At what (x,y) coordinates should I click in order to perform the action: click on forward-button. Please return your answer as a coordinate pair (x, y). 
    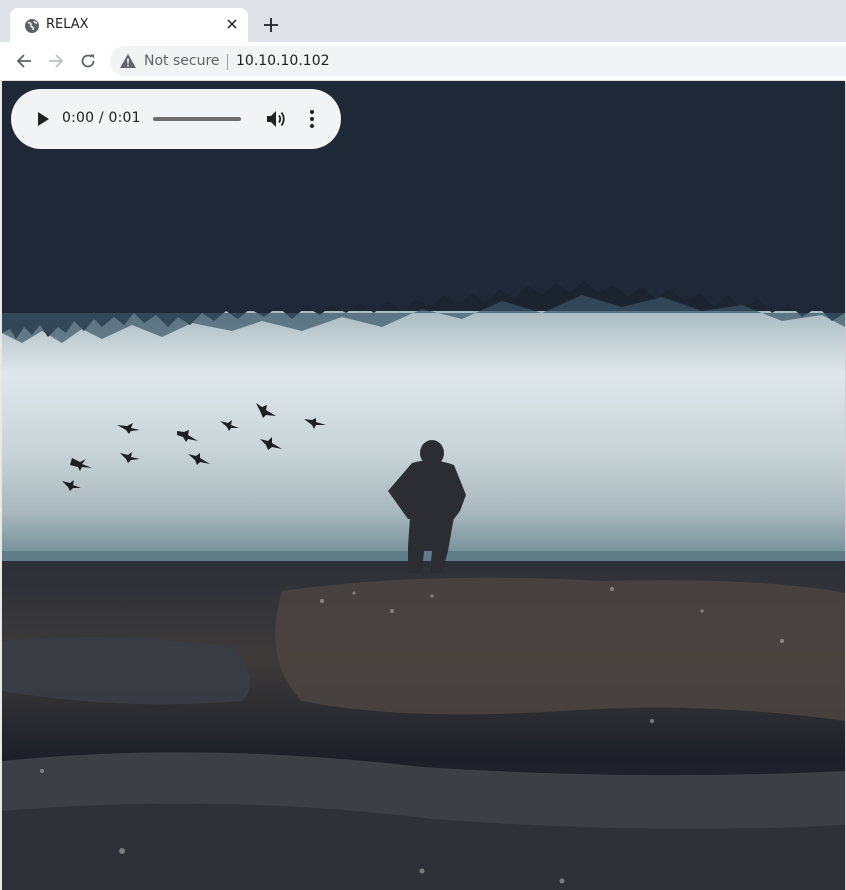
    Looking at the image, I should click on (56, 61).